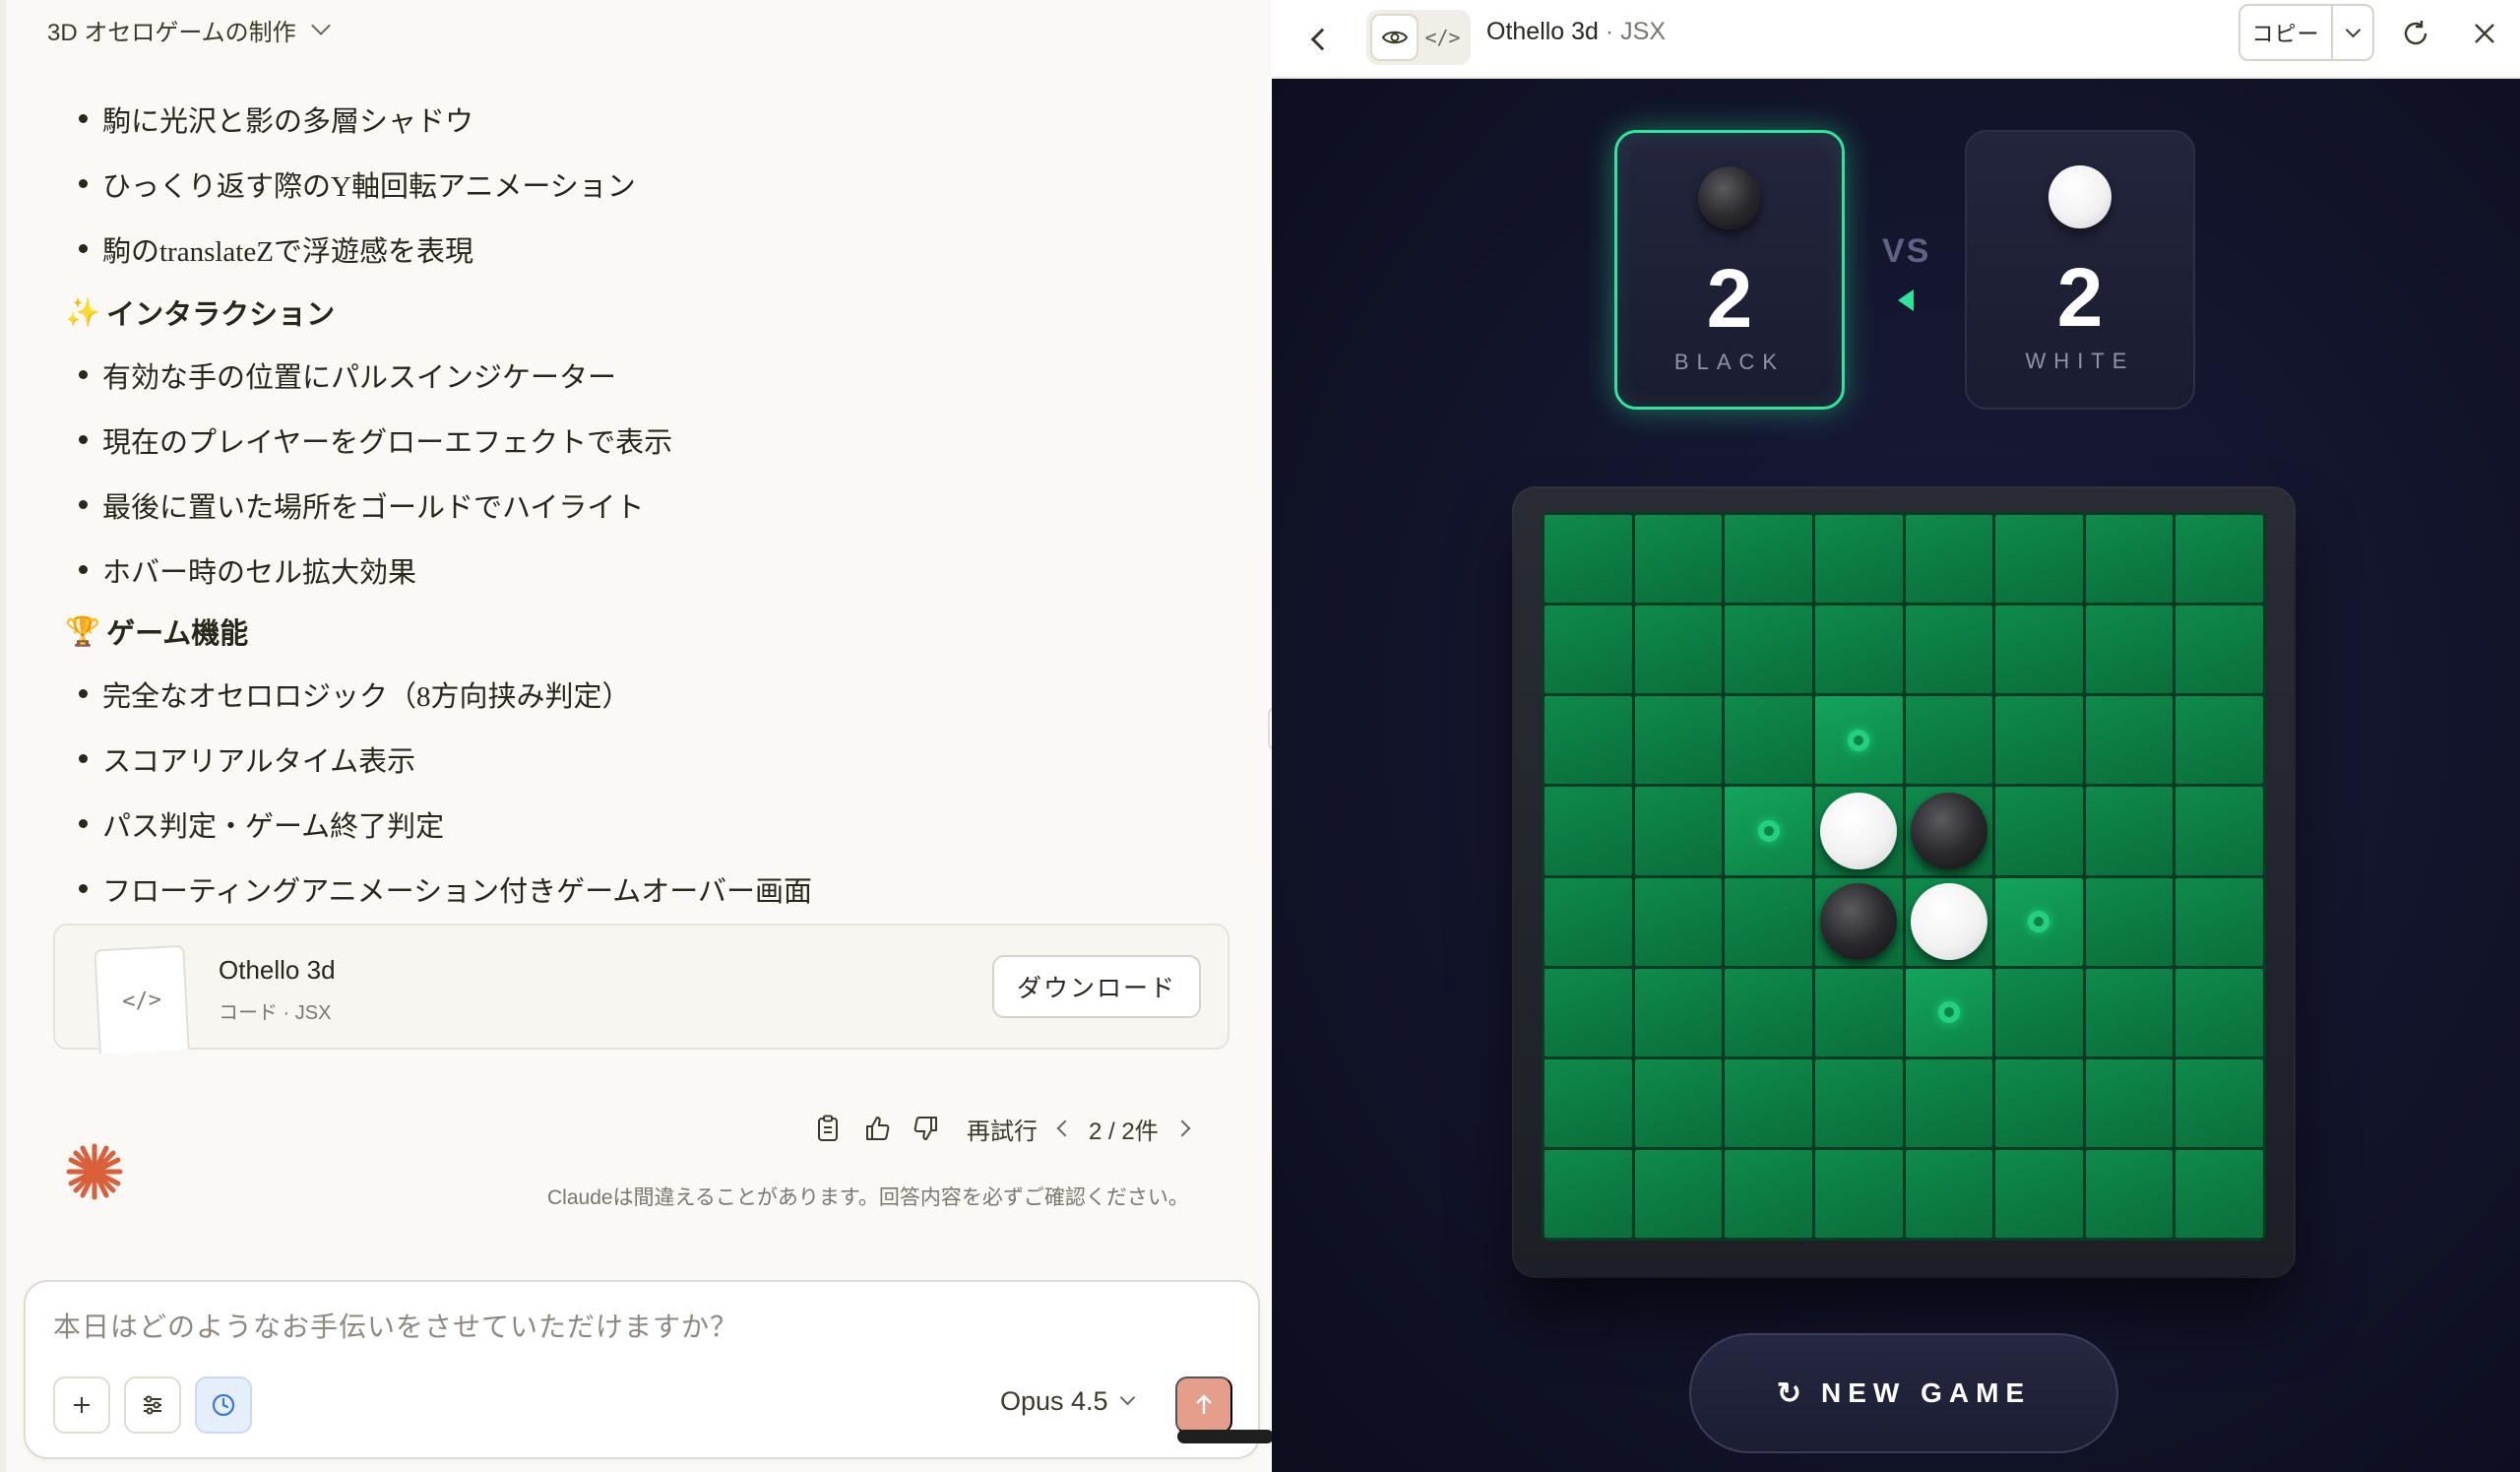 The width and height of the screenshot is (2520, 1472). Describe the element at coordinates (1576, 31) in the screenshot. I see `artifact-title: Othello 3d · JSX` at that location.